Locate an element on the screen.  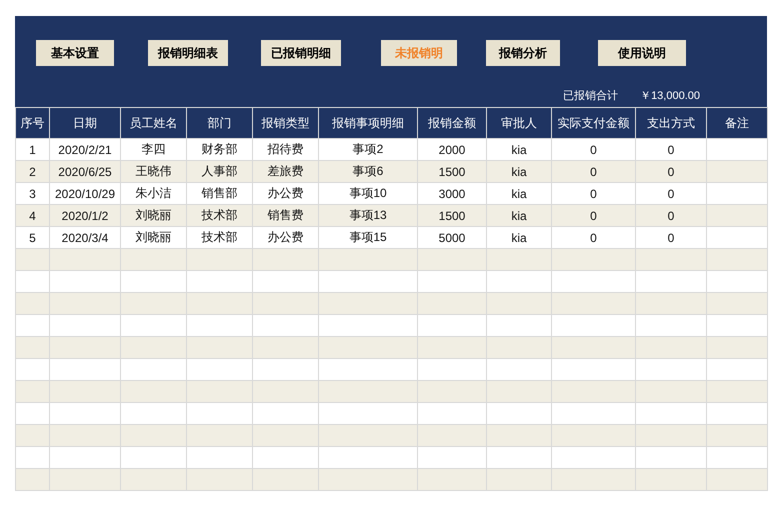
column-header: 报销金额 is located at coordinates (452, 123).